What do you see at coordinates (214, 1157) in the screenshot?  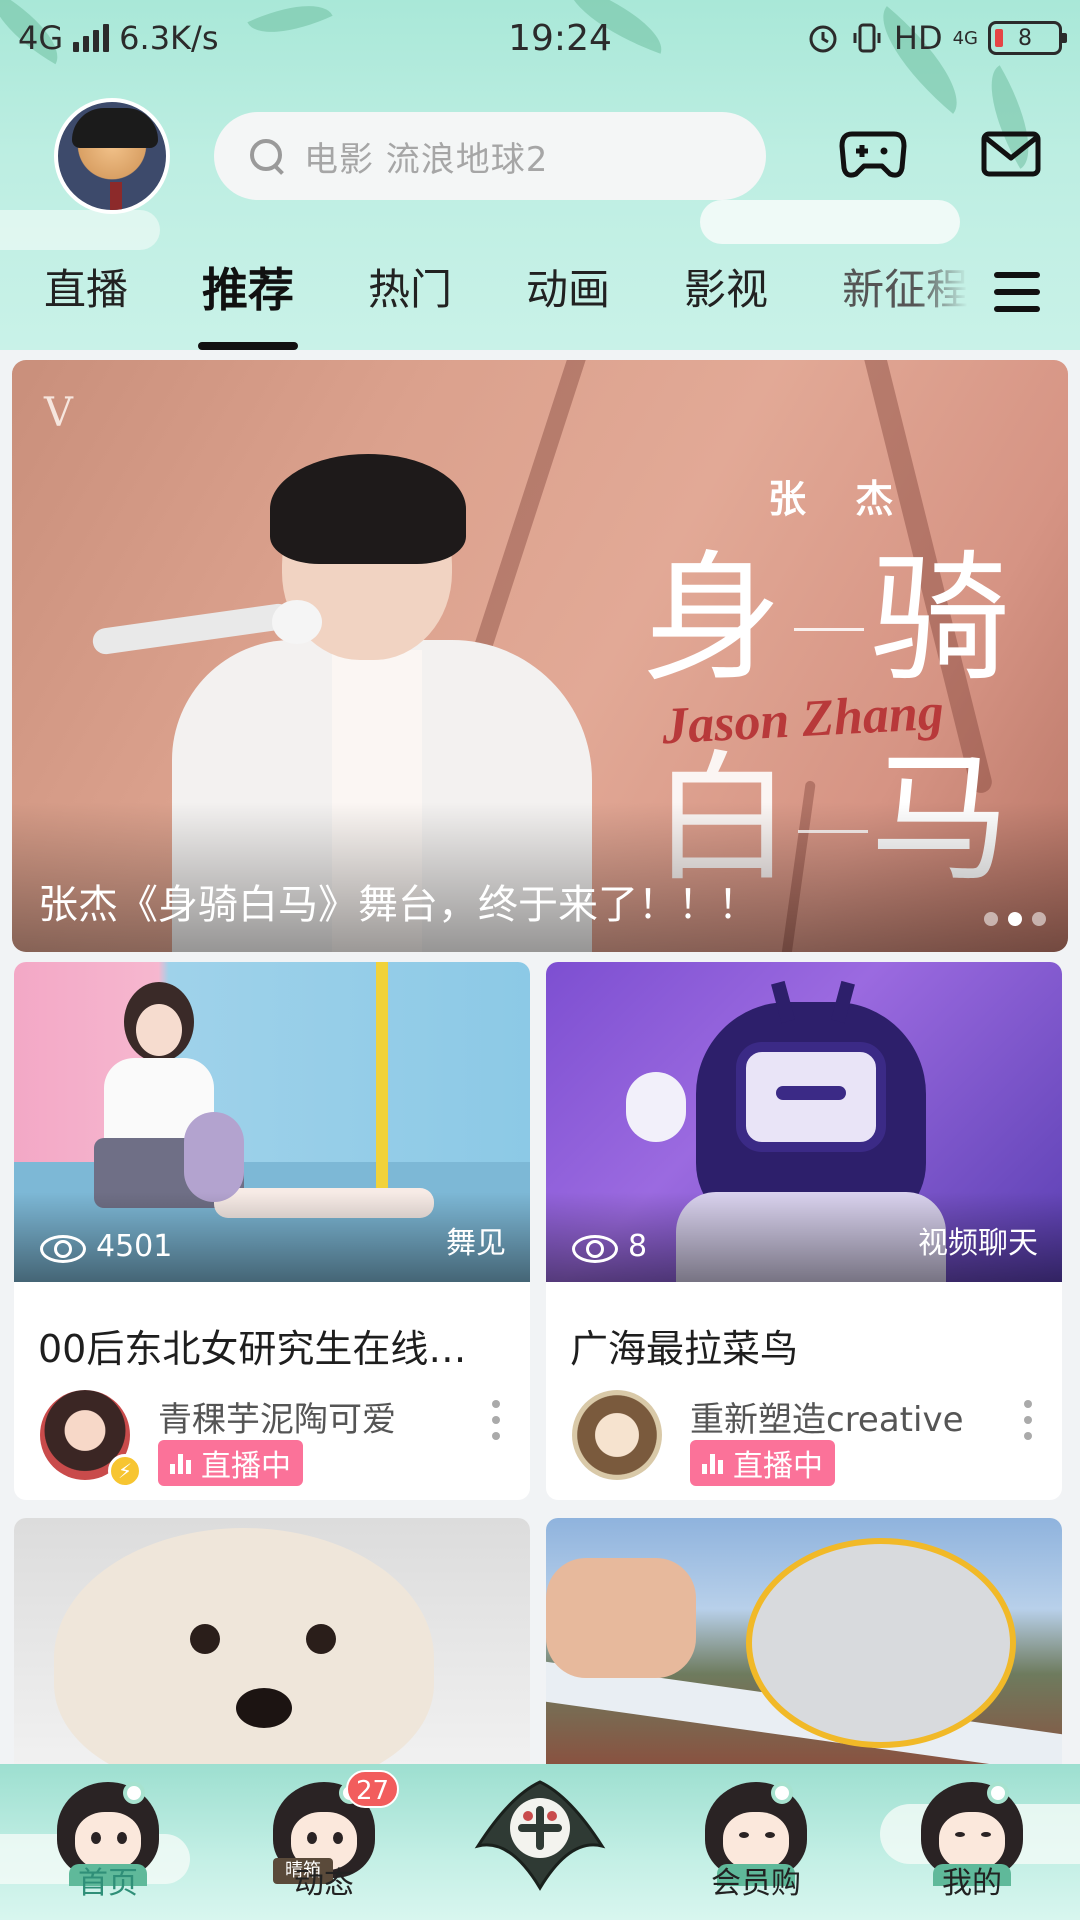 I see `thumb-plush` at bounding box center [214, 1157].